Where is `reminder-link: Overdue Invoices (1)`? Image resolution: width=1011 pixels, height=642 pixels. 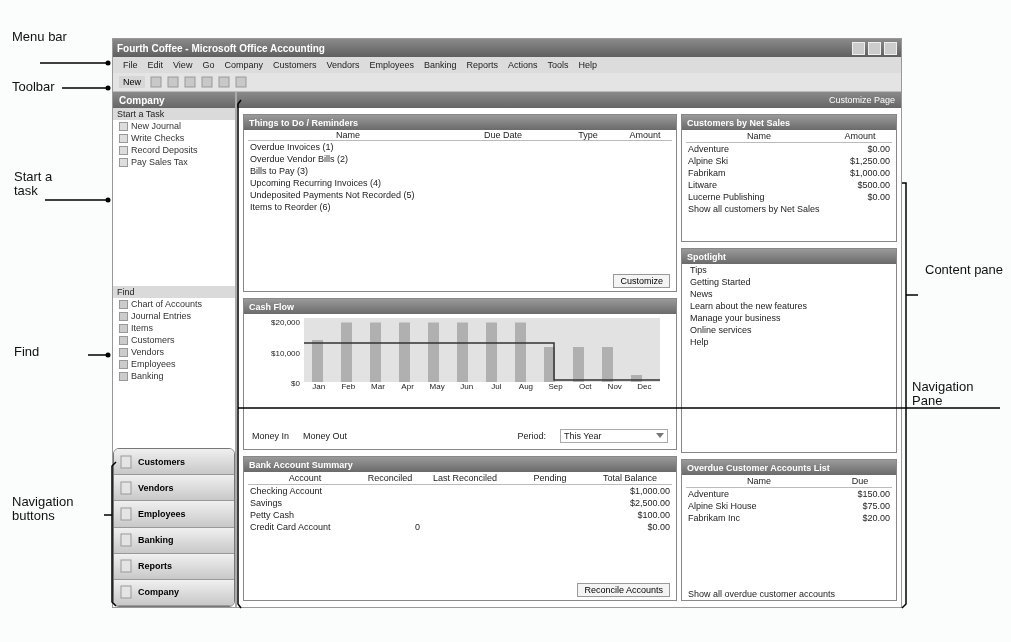 reminder-link: Overdue Invoices (1) is located at coordinates (460, 147).